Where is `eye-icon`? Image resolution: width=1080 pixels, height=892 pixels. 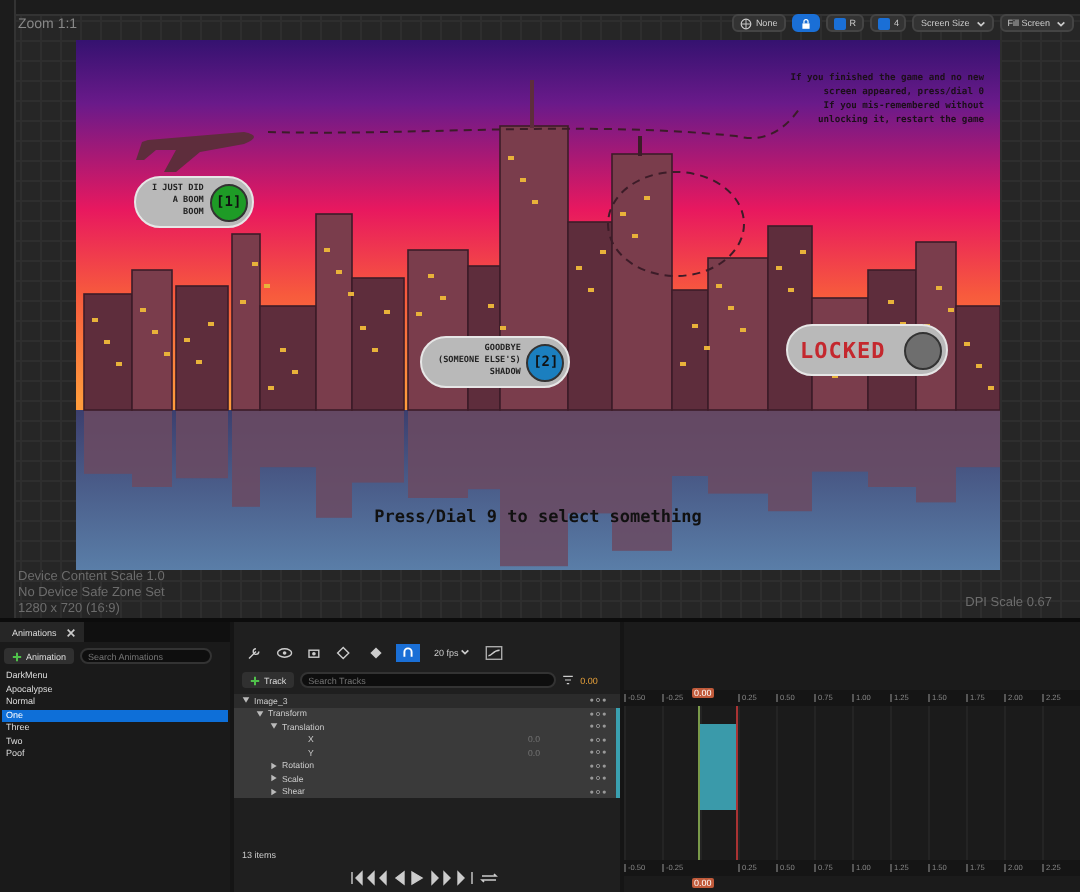
eye-icon is located at coordinates (286, 652).